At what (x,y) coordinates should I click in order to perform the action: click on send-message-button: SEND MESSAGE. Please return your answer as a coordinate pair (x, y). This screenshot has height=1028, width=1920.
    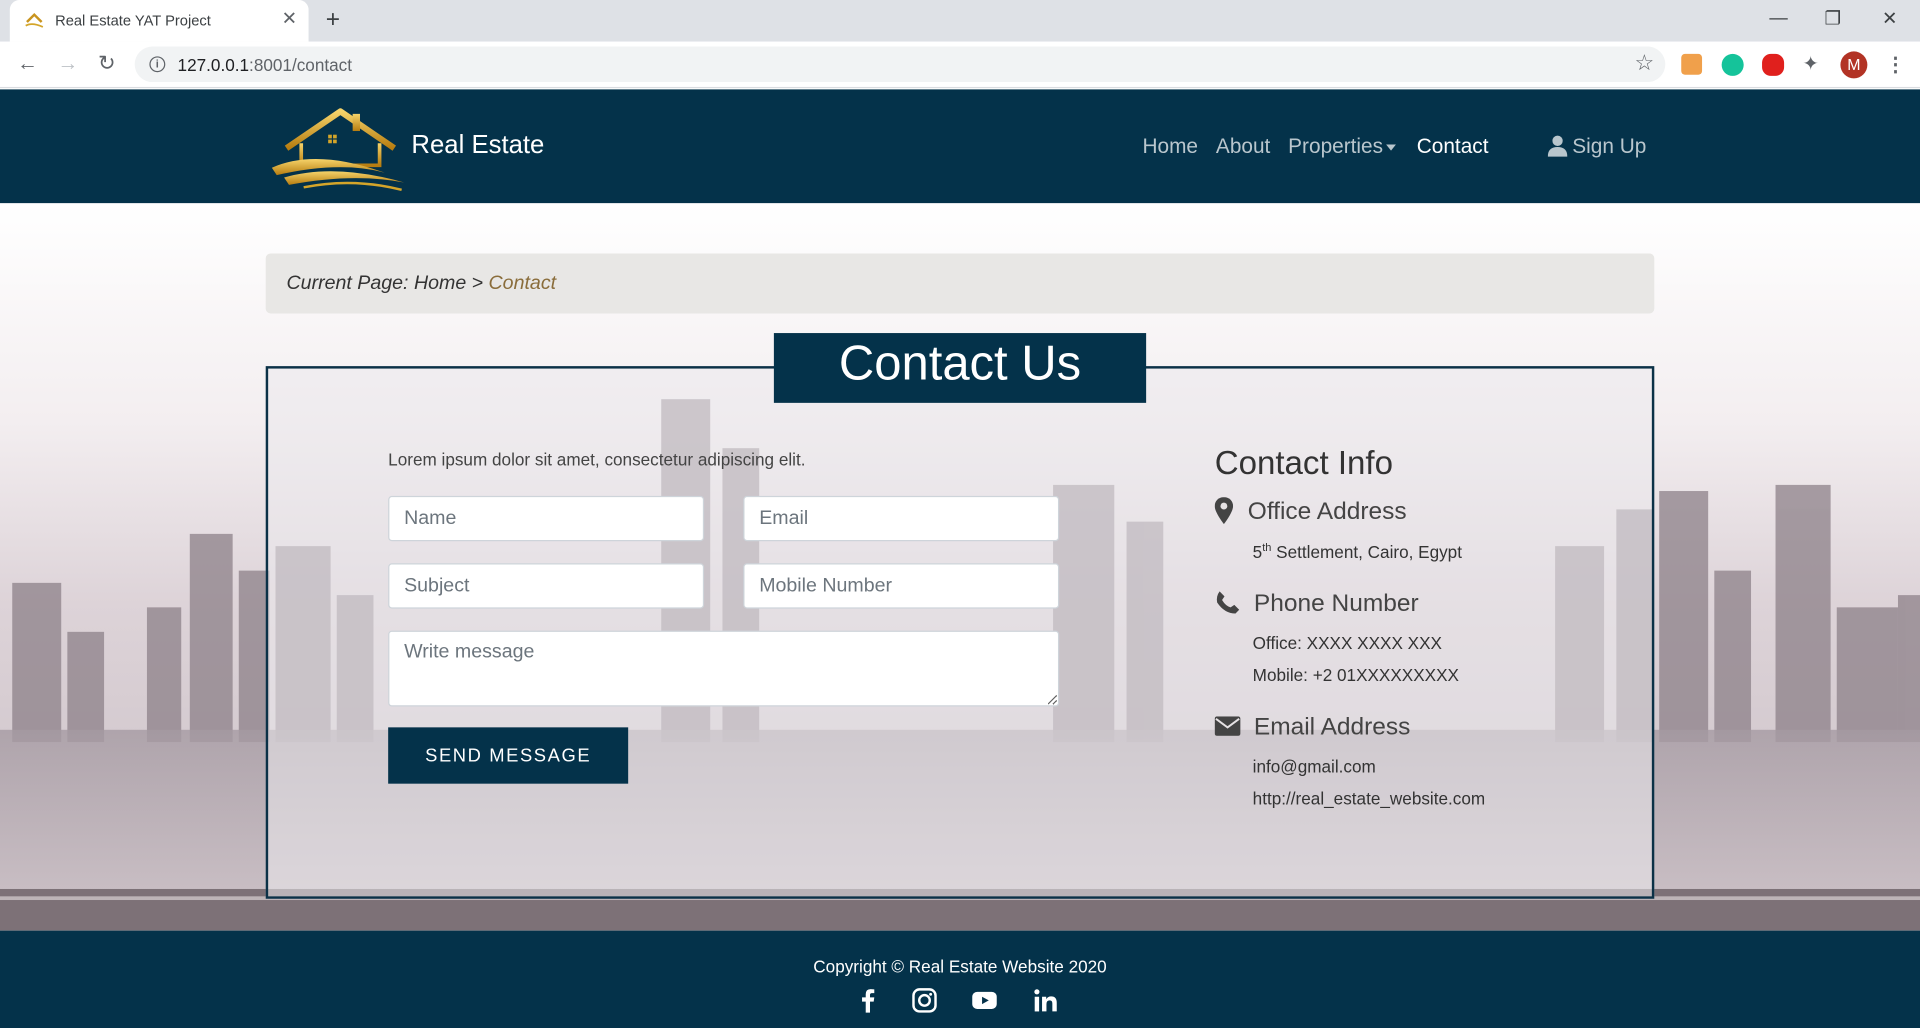
    Looking at the image, I should click on (508, 755).